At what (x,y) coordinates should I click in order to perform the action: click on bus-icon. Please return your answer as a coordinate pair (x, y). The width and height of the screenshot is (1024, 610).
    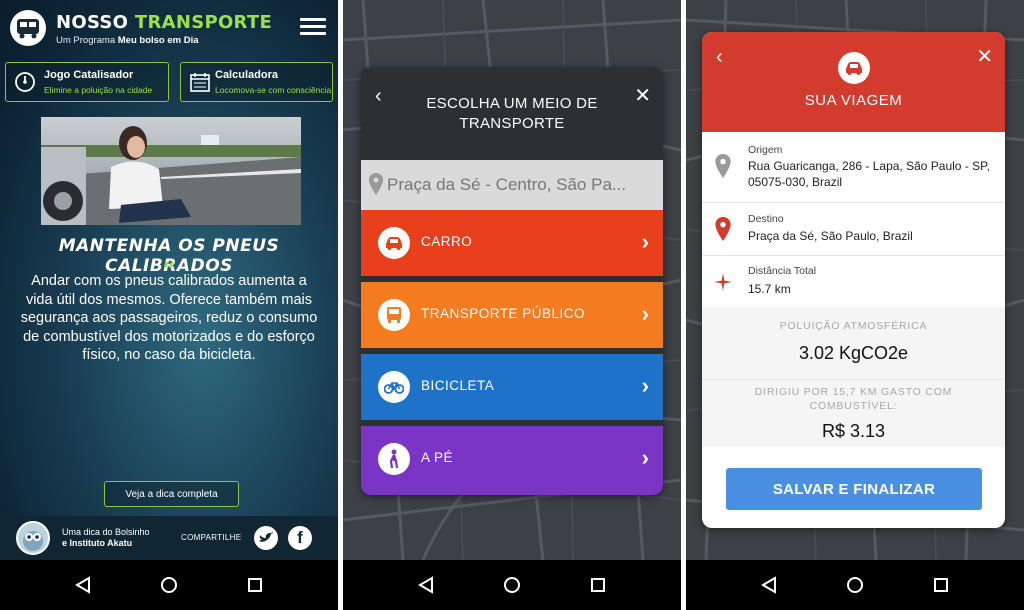
    Looking at the image, I should click on (394, 315).